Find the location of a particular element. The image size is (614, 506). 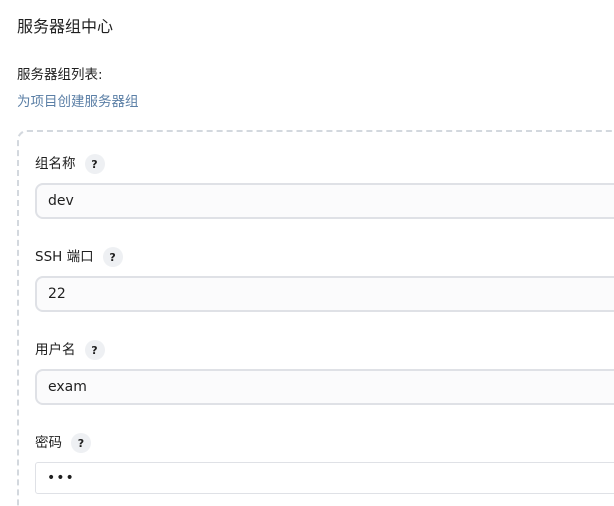

username-label-row: 用户名 ? is located at coordinates (70, 350).